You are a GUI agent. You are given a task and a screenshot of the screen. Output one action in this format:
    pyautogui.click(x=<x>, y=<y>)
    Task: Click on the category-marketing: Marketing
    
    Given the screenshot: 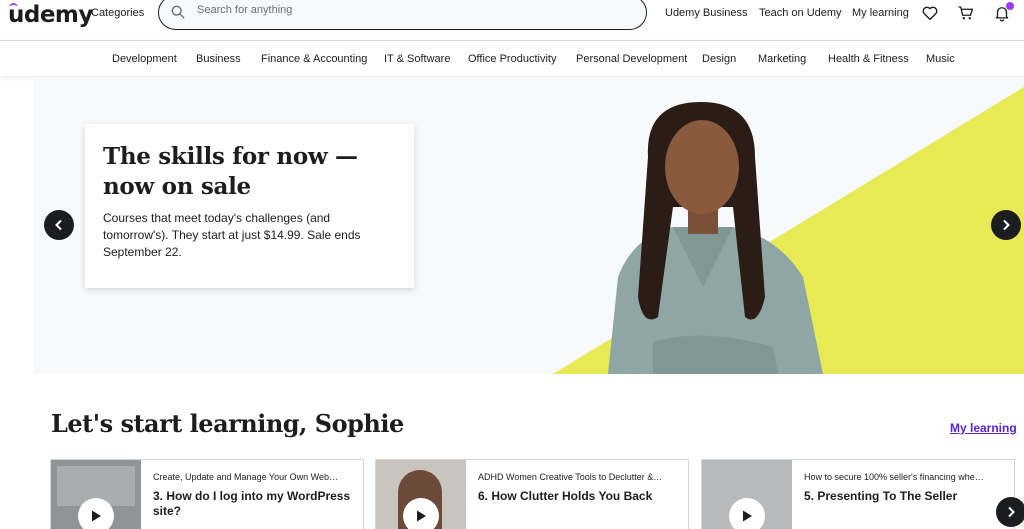 What is the action you would take?
    pyautogui.click(x=782, y=59)
    